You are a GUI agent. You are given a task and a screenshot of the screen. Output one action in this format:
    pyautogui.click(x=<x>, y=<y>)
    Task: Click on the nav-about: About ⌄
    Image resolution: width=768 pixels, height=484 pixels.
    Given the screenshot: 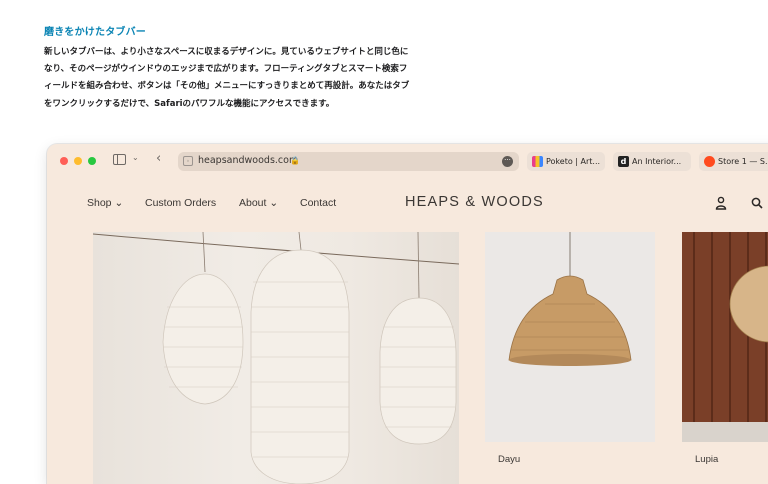 What is the action you would take?
    pyautogui.click(x=258, y=203)
    